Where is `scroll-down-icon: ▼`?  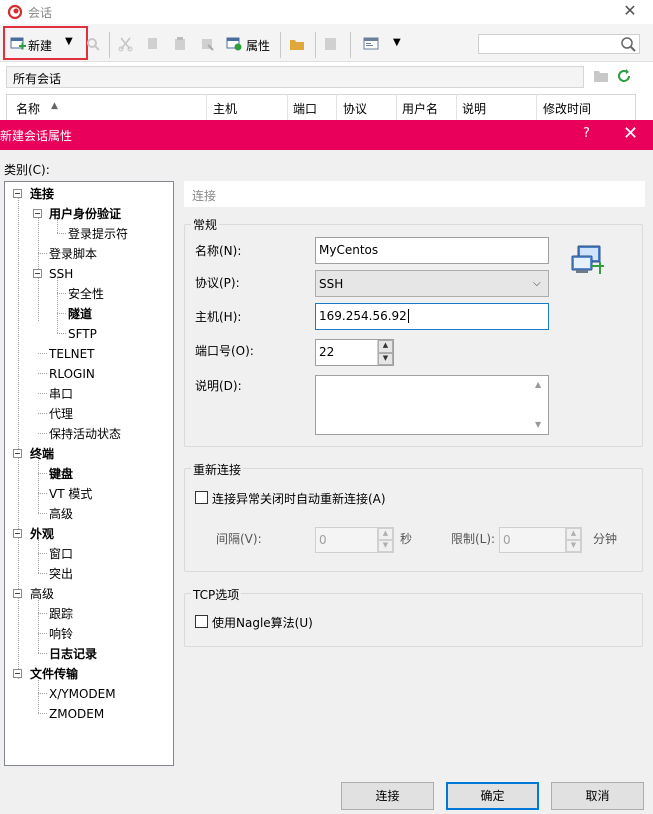 scroll-down-icon: ▼ is located at coordinates (538, 424).